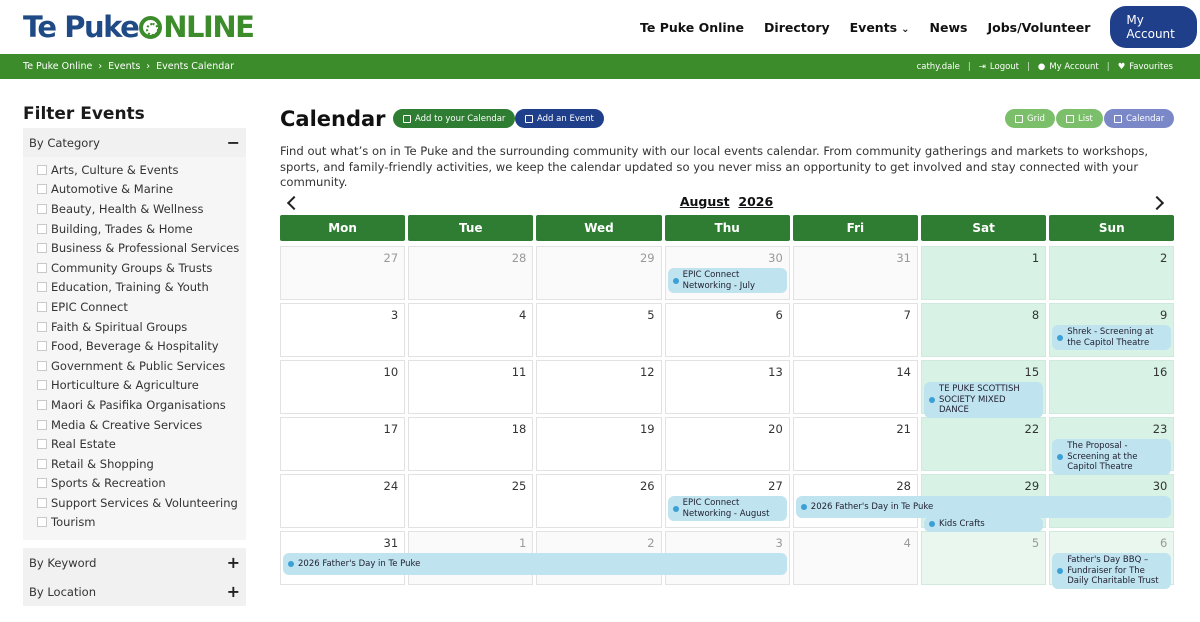 This screenshot has height=622, width=1200. I want to click on day-cell: 6, so click(727, 330).